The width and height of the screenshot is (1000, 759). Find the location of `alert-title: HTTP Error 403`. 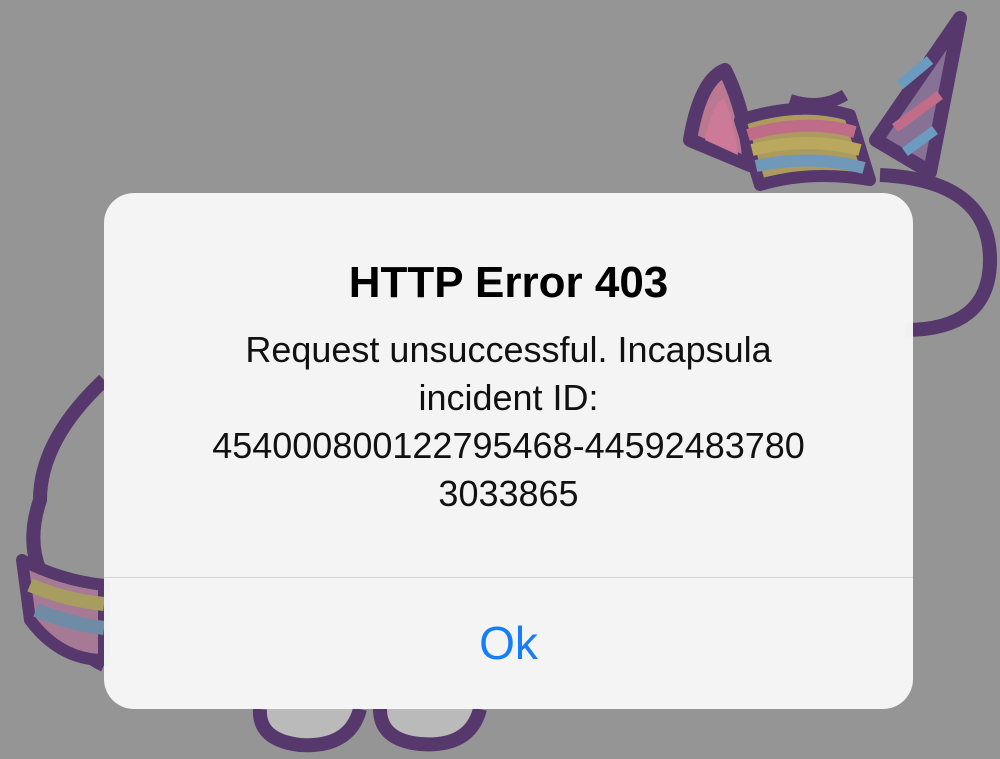

alert-title: HTTP Error 403 is located at coordinates (508, 282).